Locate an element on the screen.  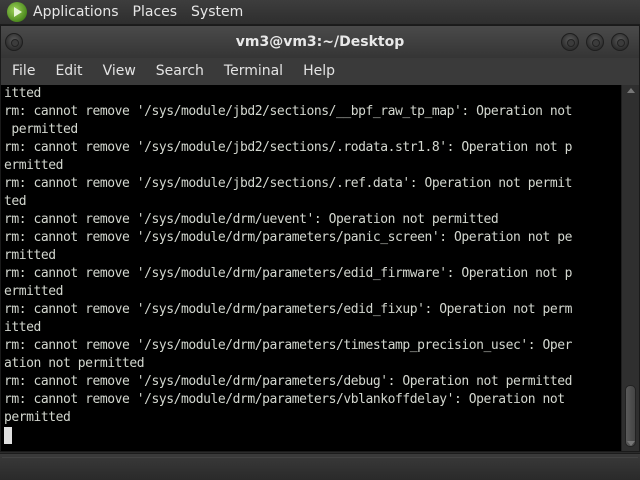
scroll-down-icon is located at coordinates (631, 443).